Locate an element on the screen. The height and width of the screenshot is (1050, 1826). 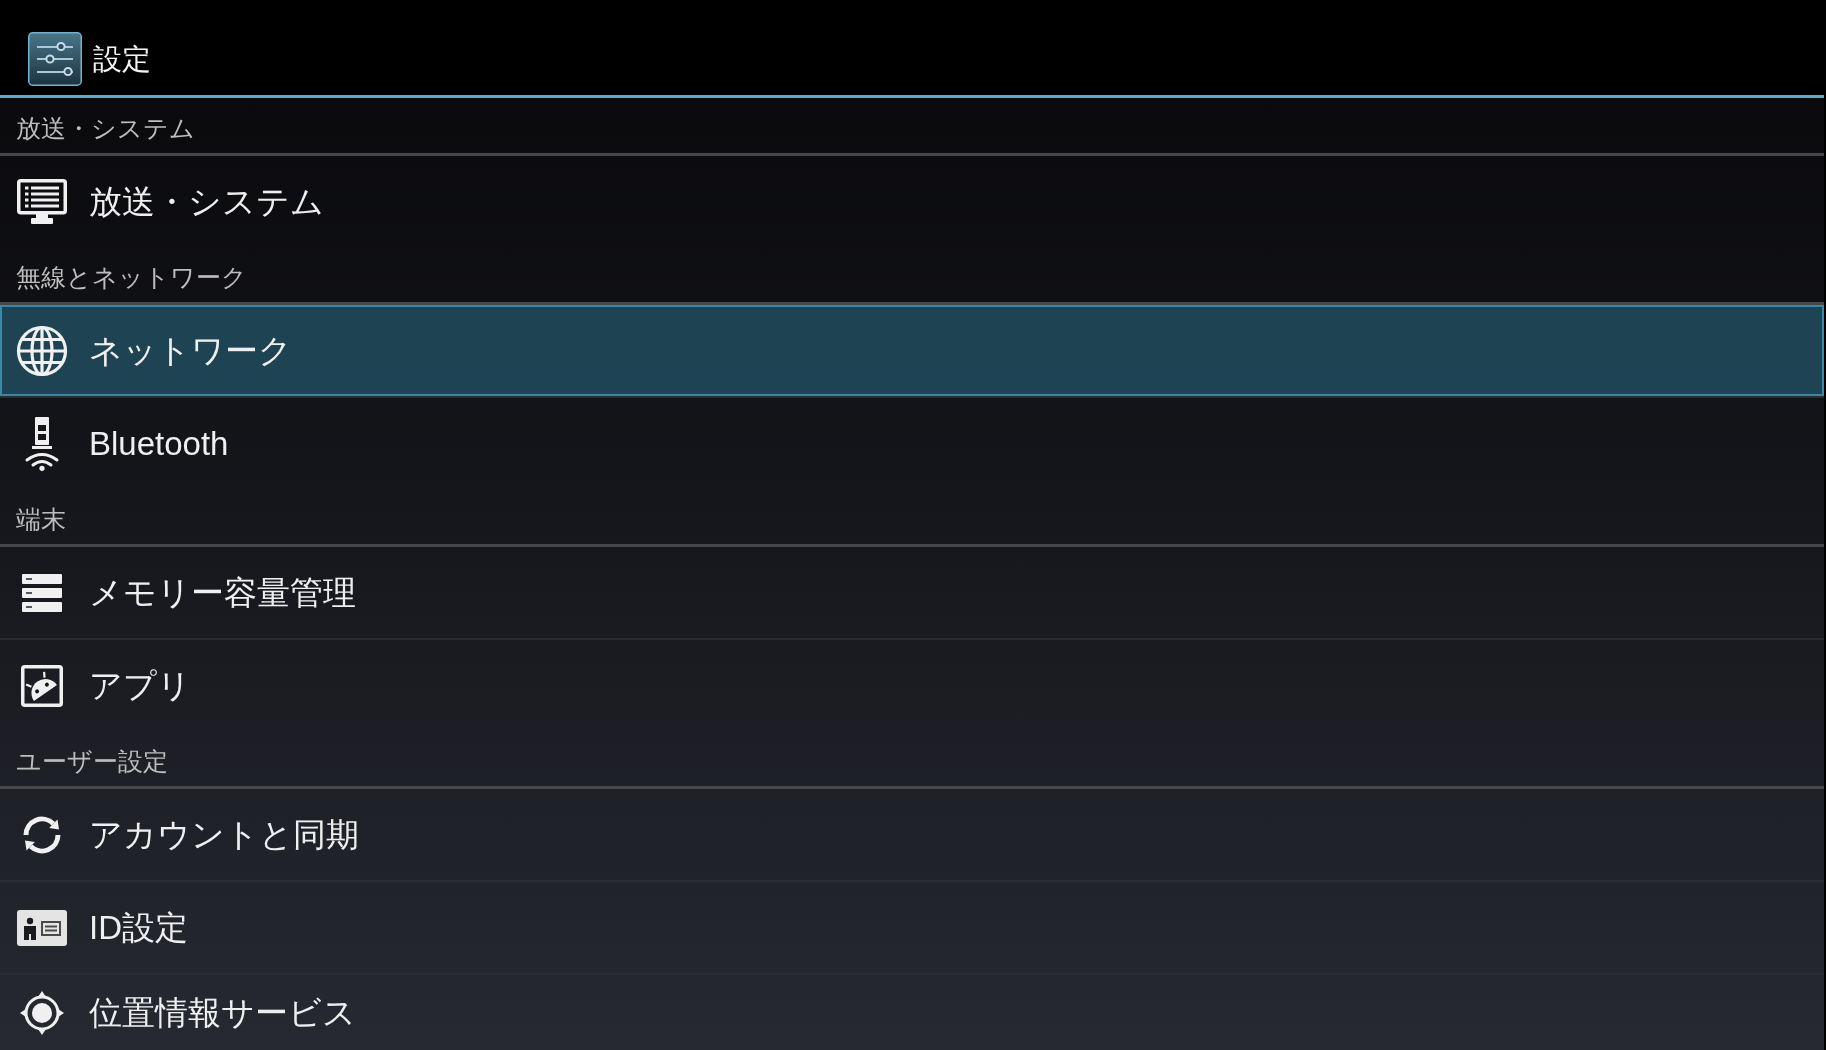
sync-icon is located at coordinates (42, 834).